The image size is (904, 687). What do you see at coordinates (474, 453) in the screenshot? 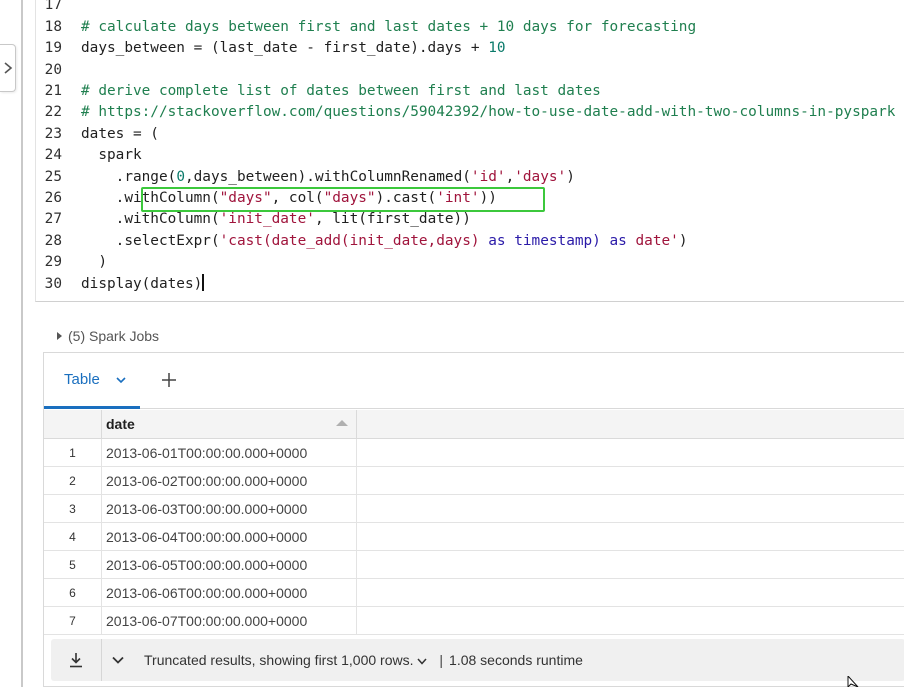
I see `table-row: 1 2013-06-01T00:00:00.000+0000` at bounding box center [474, 453].